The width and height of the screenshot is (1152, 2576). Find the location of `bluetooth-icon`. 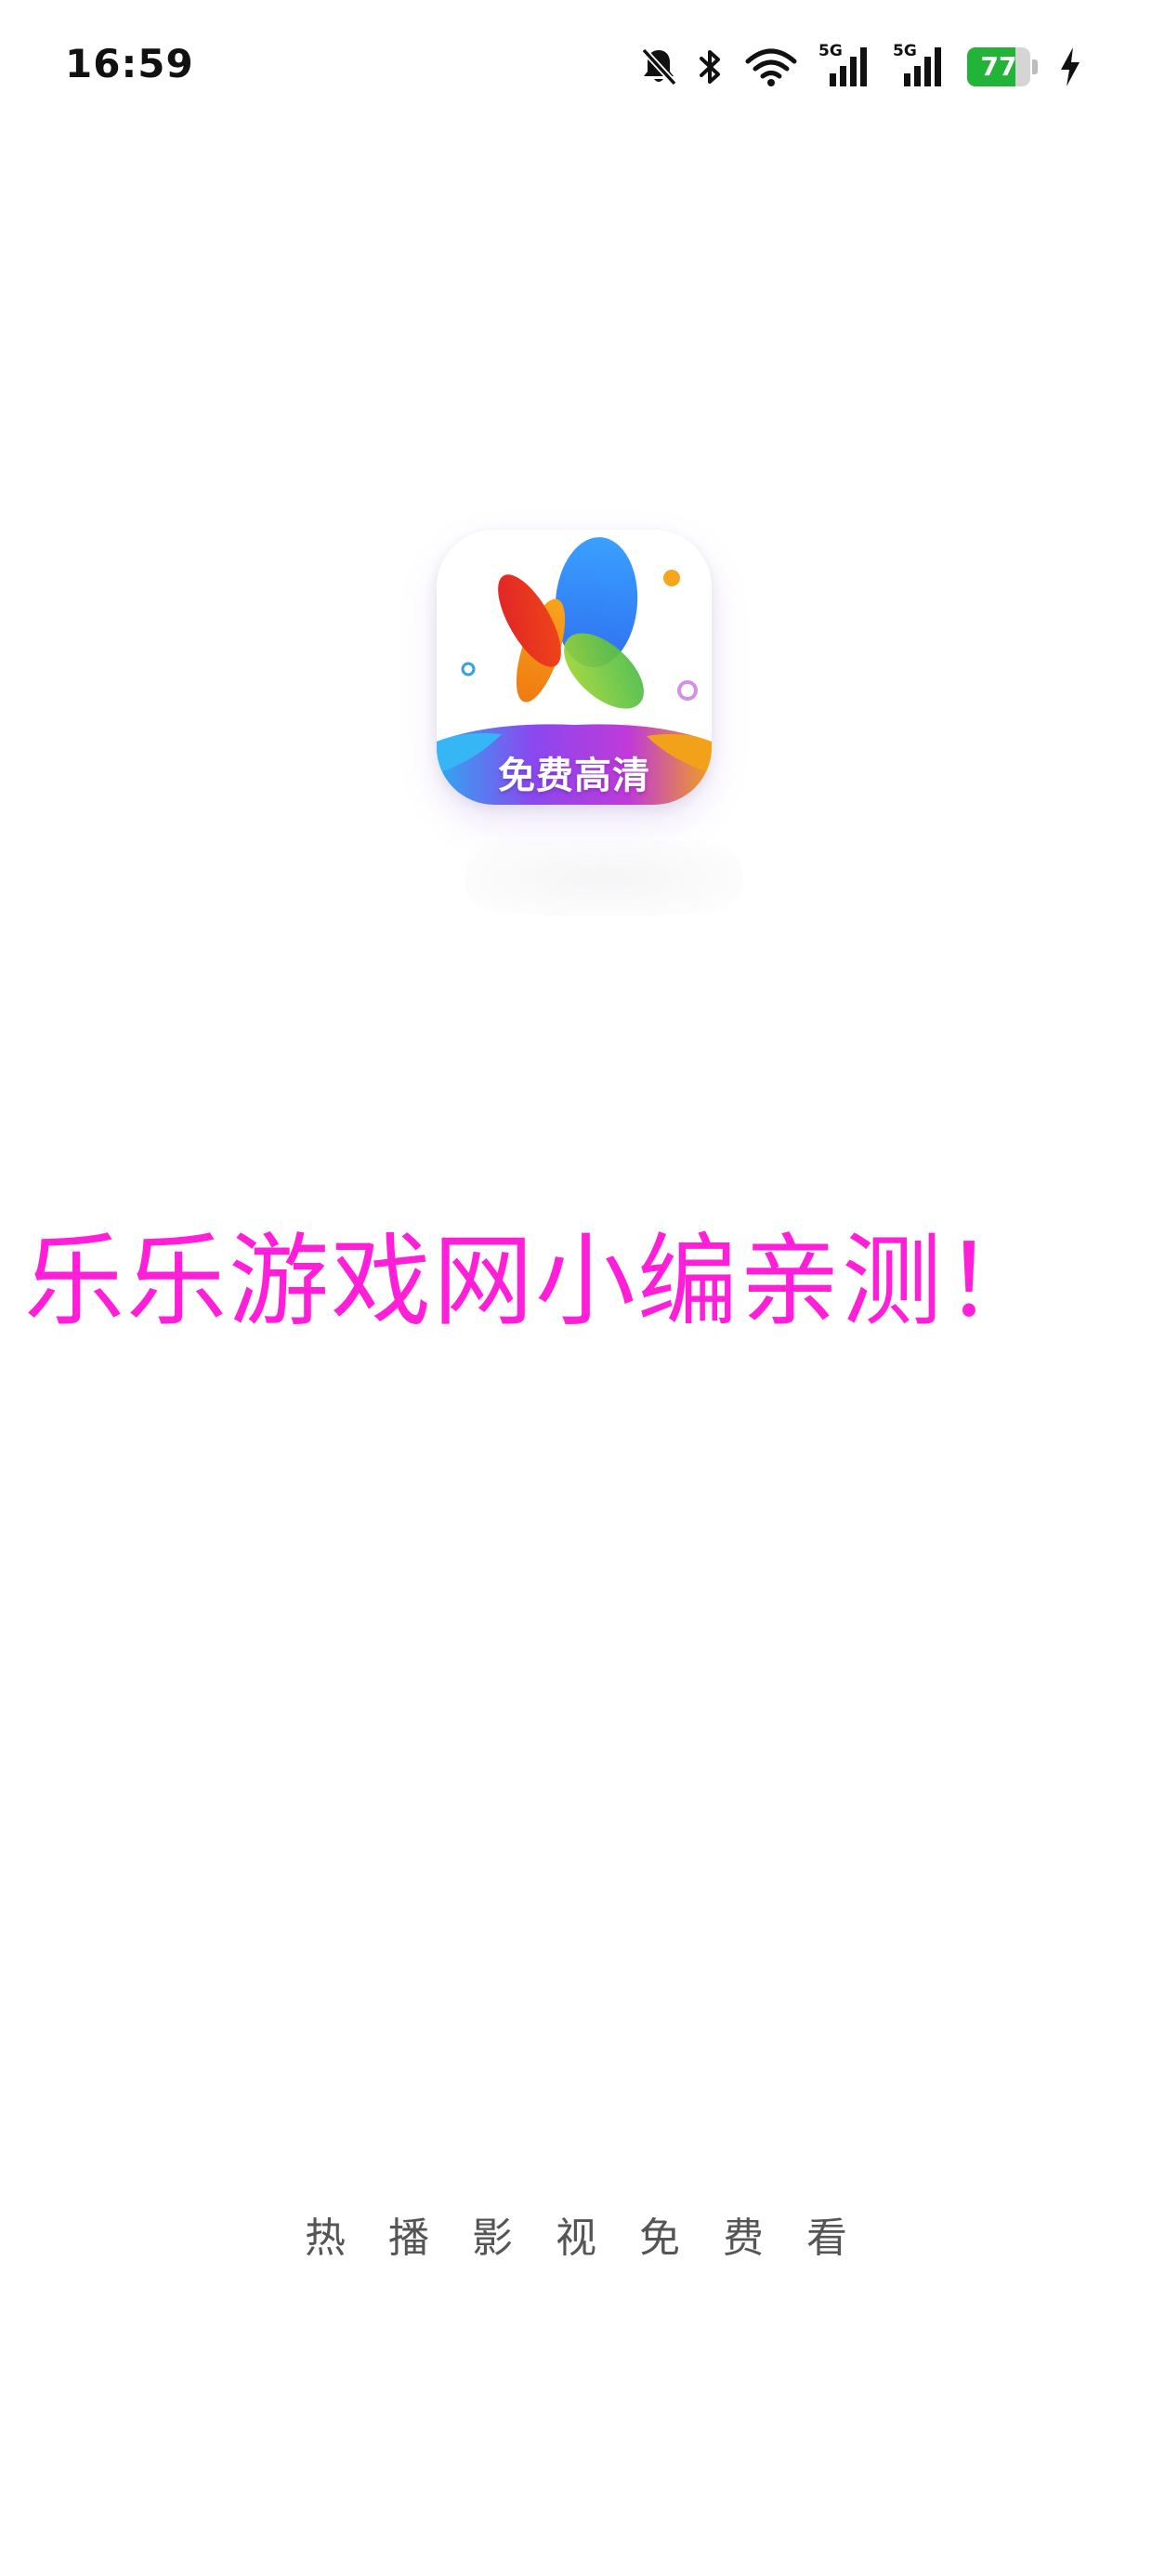

bluetooth-icon is located at coordinates (710, 67).